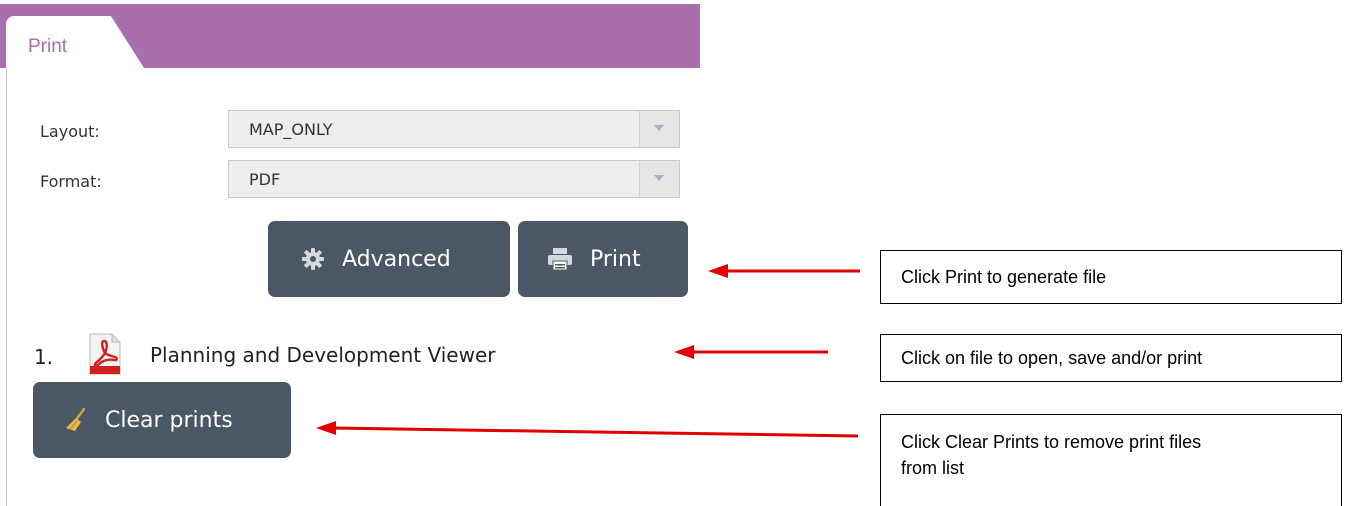  Describe the element at coordinates (1111, 277) in the screenshot. I see `callout-print: Click Print to generate file` at that location.